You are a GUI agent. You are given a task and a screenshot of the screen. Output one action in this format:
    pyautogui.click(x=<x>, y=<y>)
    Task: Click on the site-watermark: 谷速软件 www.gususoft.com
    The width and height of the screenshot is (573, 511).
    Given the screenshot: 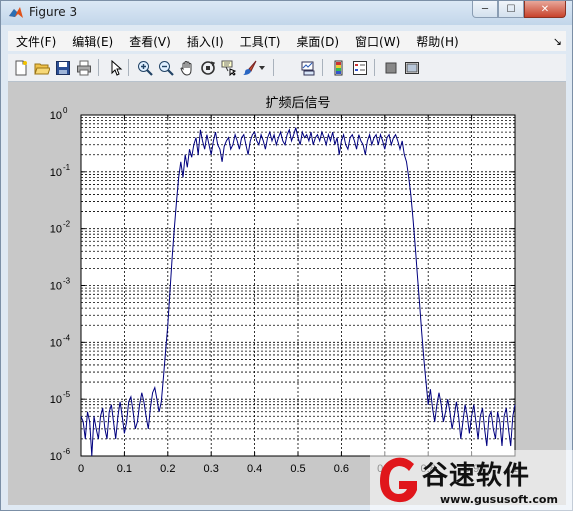 What is the action you would take?
    pyautogui.click(x=471, y=480)
    